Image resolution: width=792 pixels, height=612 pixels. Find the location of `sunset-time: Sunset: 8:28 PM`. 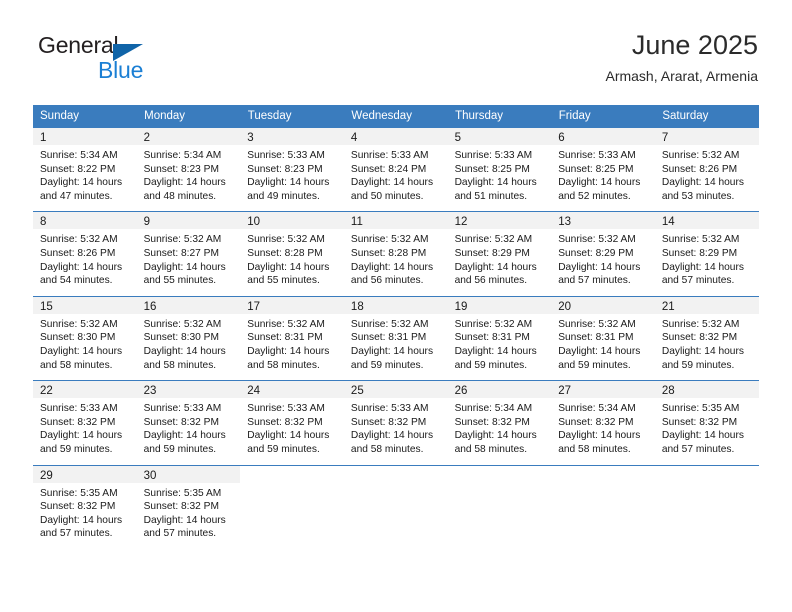

sunset-time: Sunset: 8:28 PM is located at coordinates (285, 253).